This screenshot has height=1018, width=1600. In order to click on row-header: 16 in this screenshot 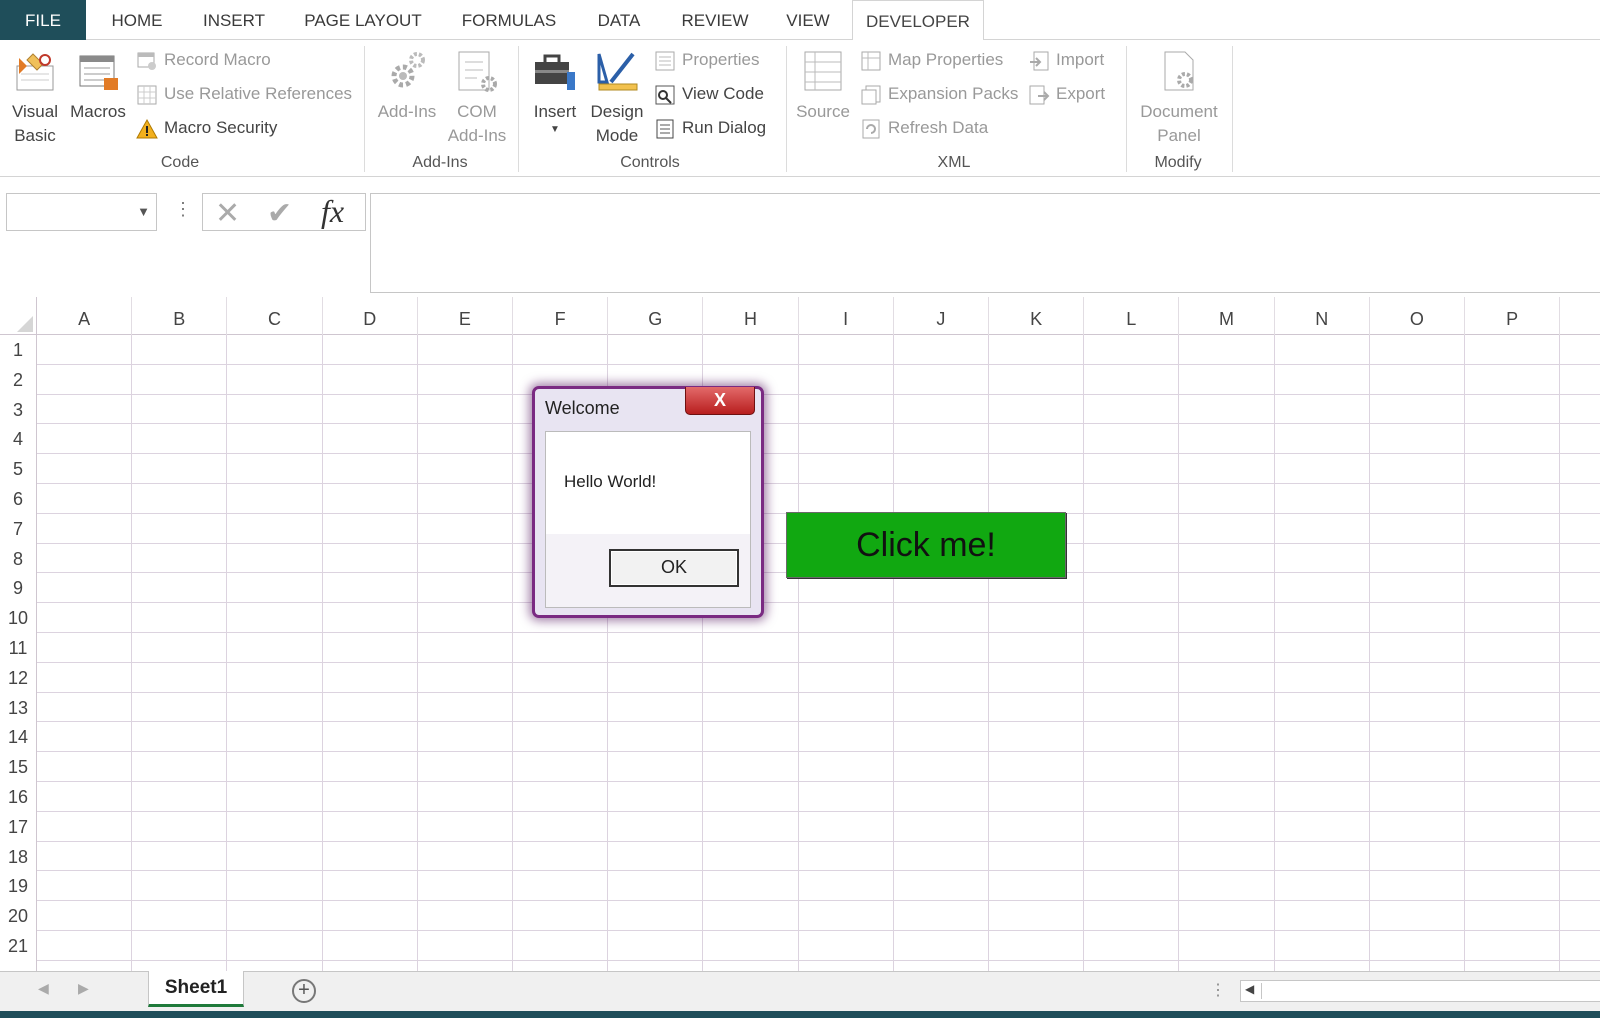, I will do `click(18, 797)`.